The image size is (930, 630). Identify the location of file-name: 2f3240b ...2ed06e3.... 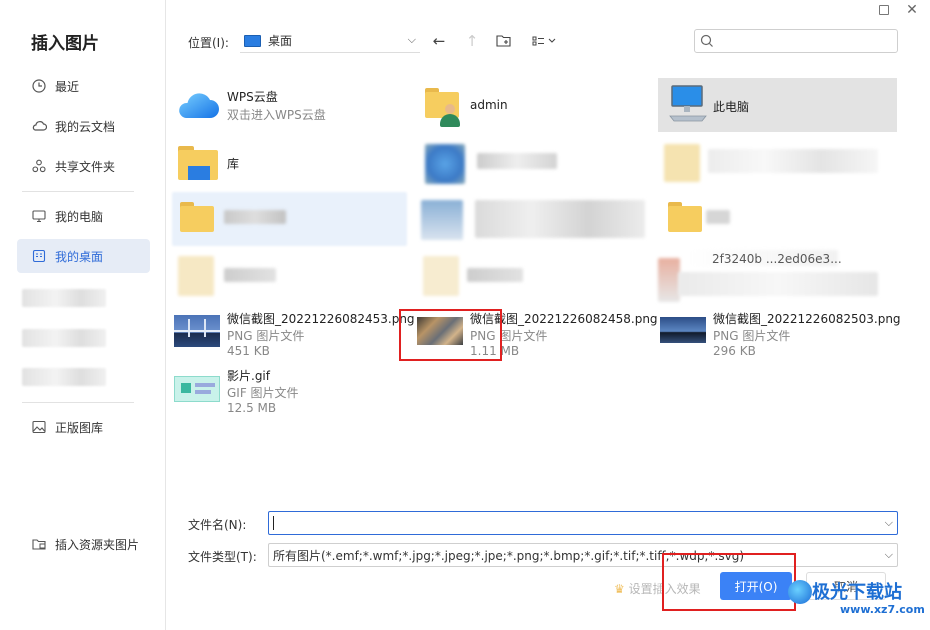
(777, 259).